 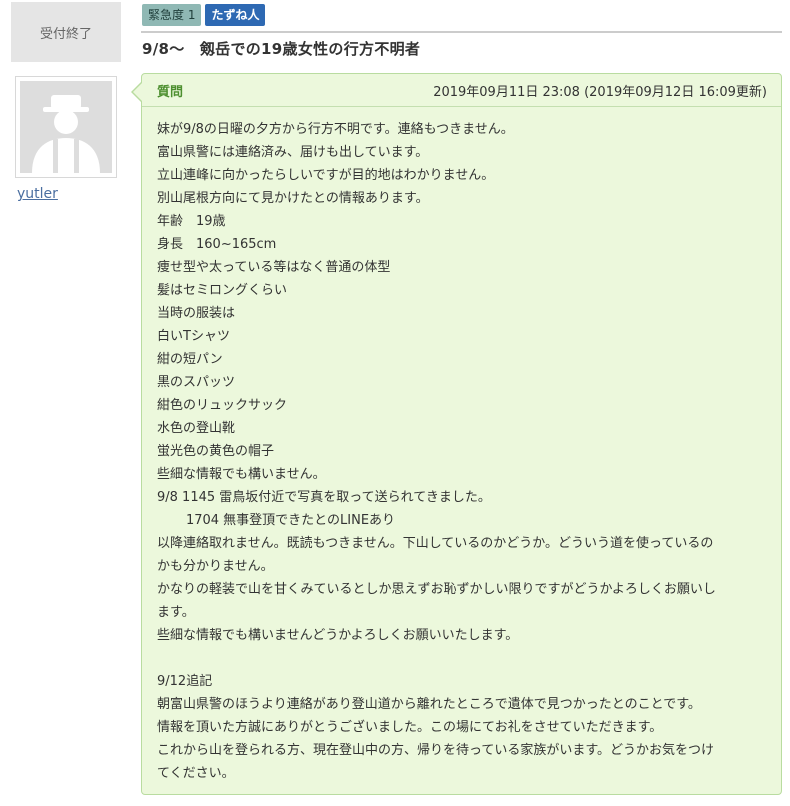 I want to click on status-closed-badge: 受付終了, so click(x=66, y=32).